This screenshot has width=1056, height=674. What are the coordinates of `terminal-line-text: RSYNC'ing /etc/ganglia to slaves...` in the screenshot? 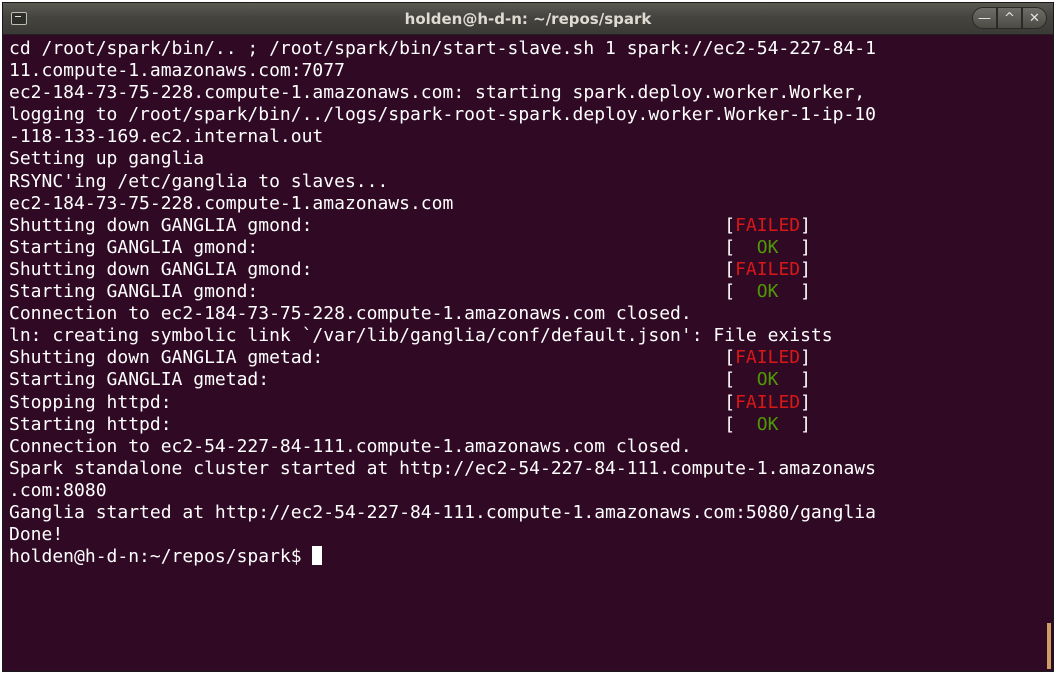 It's located at (199, 181).